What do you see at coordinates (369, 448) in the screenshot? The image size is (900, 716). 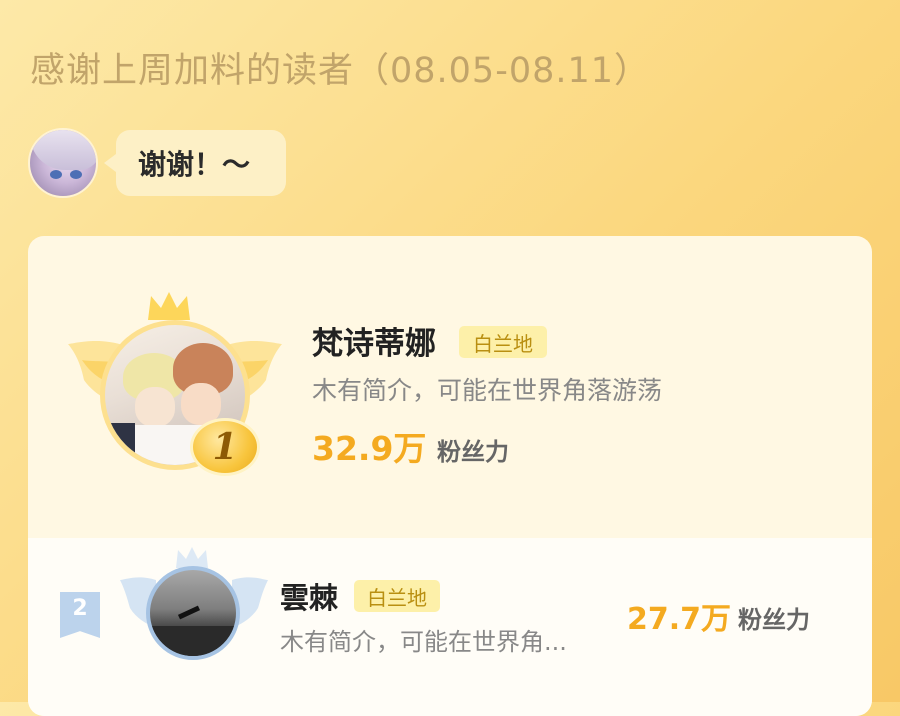 I see `fans-value-rank-1: 32.9万` at bounding box center [369, 448].